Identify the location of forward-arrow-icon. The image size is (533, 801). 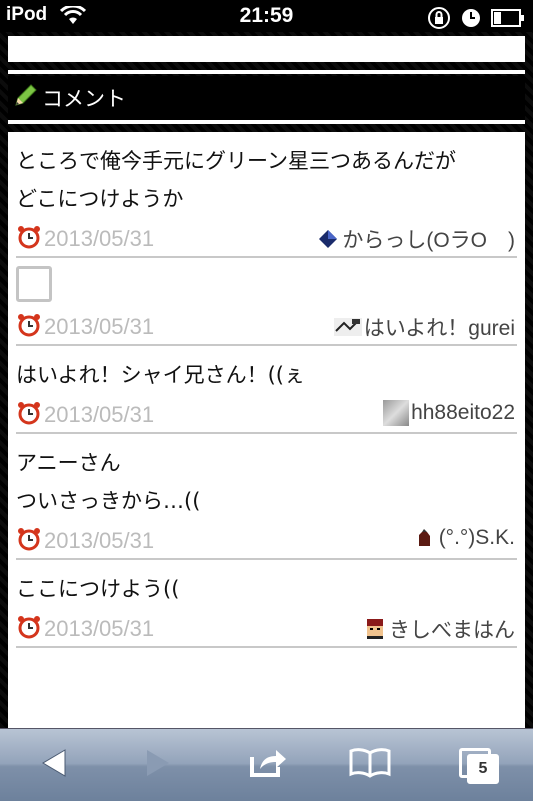
(158, 765).